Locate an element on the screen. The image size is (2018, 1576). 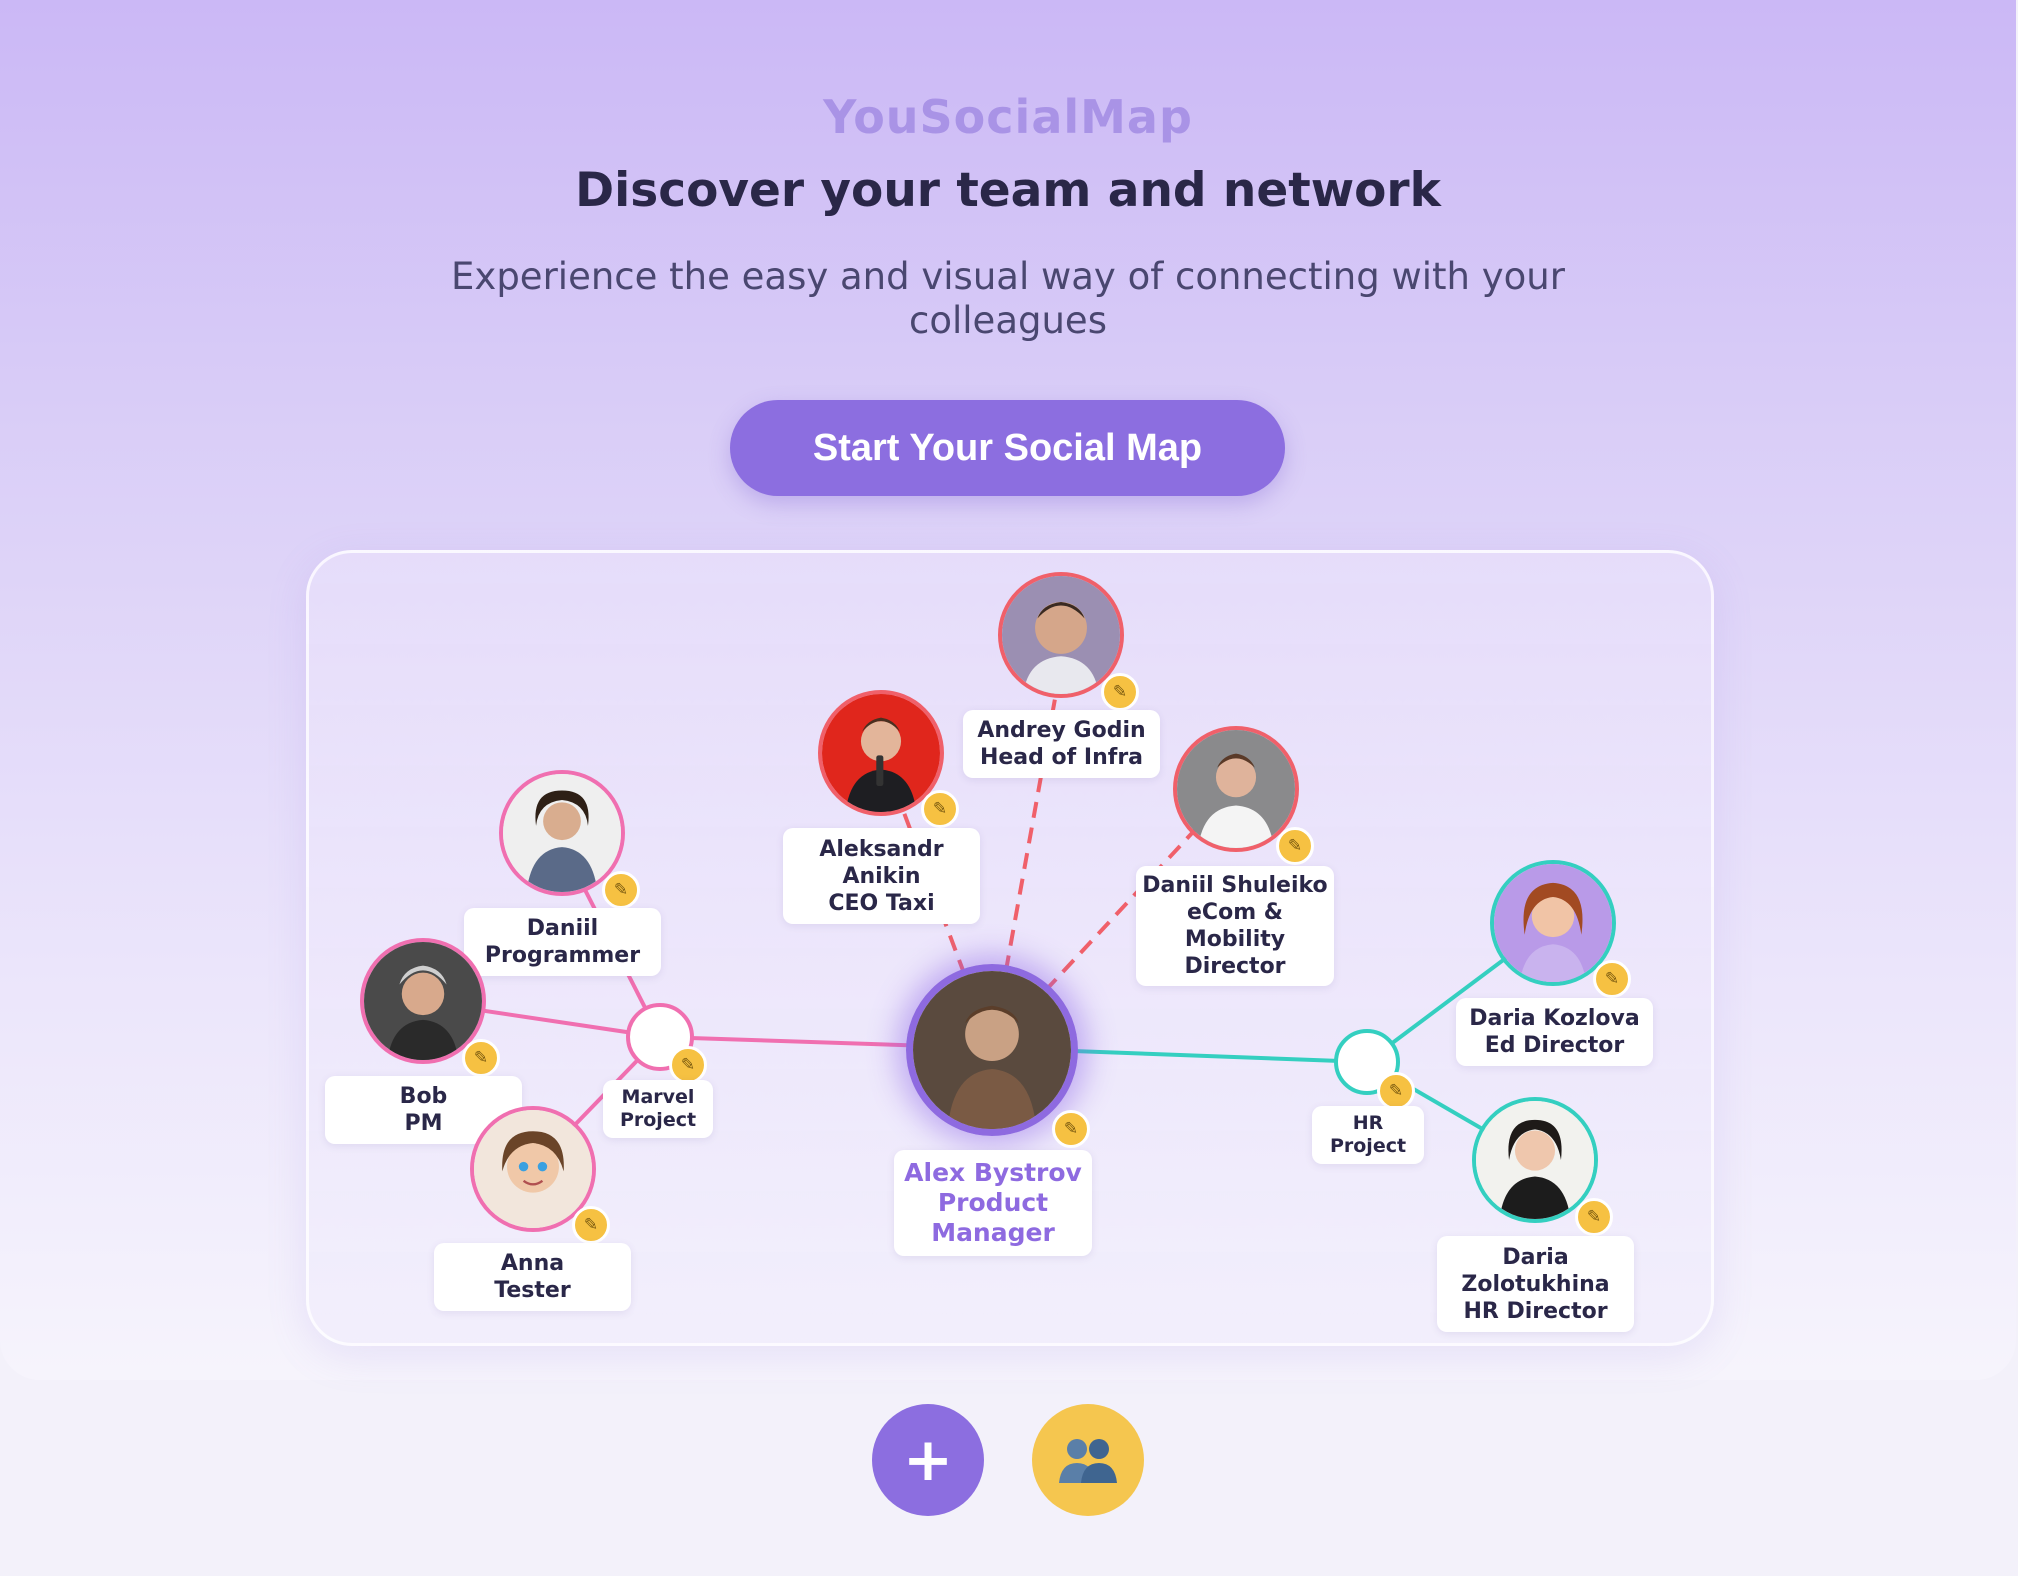
person-label-daniil: Daniil Programmer is located at coordinates (562, 942).